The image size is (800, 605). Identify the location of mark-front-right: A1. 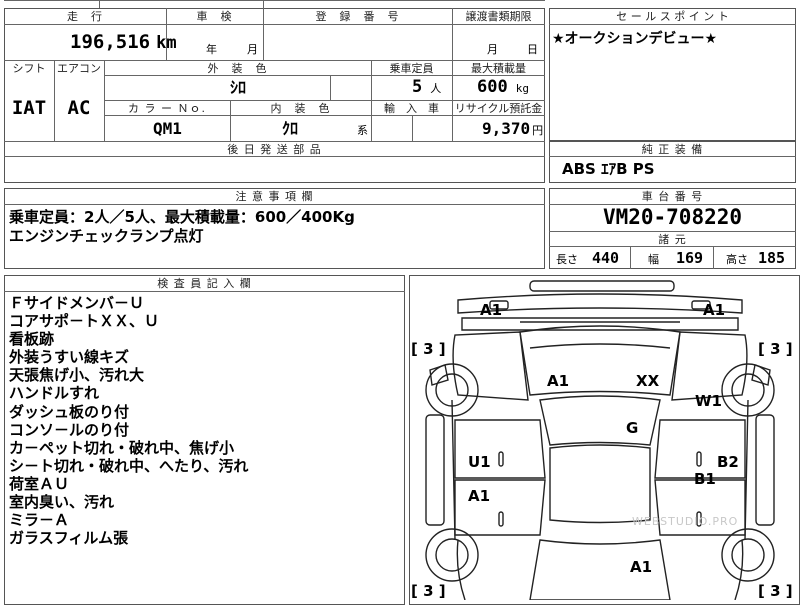
(714, 310).